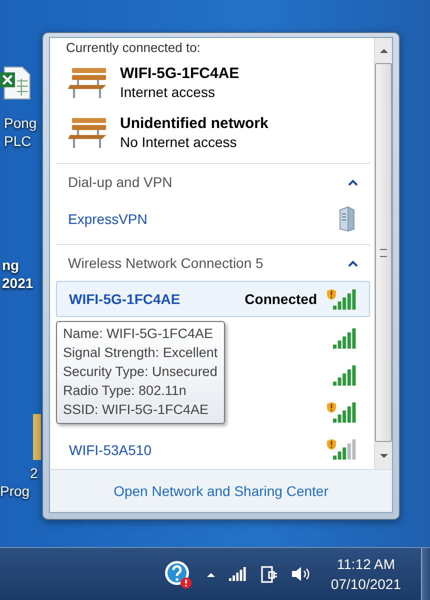  What do you see at coordinates (179, 142) in the screenshot?
I see `access-status: No Internet access` at bounding box center [179, 142].